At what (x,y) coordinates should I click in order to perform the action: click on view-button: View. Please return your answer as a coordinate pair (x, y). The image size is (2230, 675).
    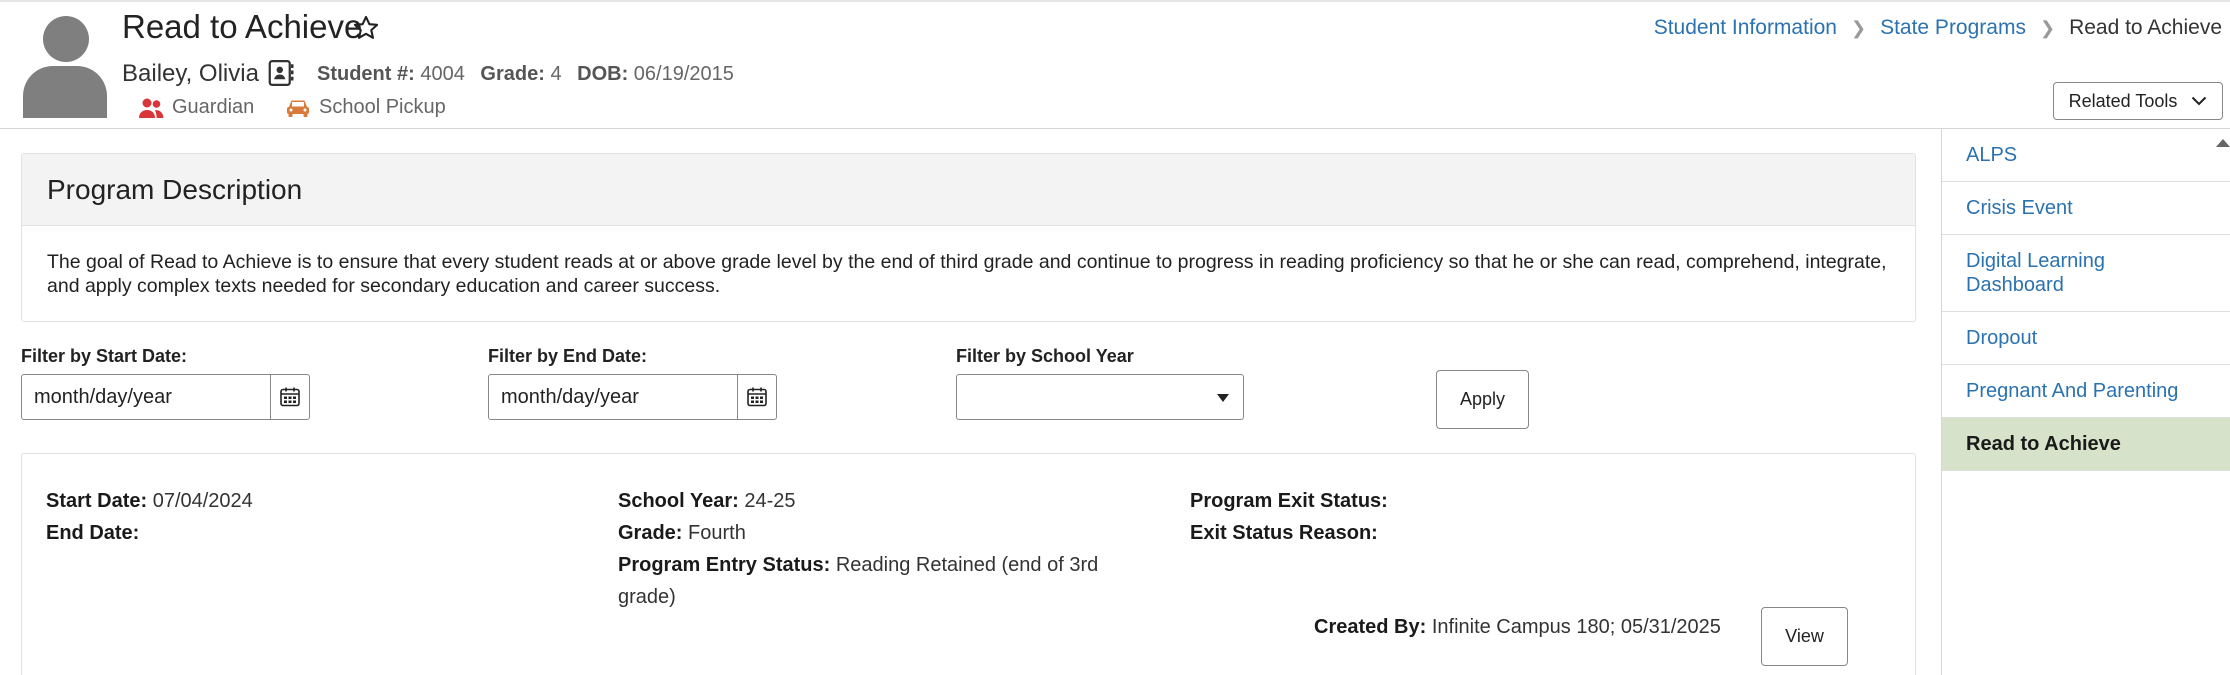
    Looking at the image, I should click on (1804, 636).